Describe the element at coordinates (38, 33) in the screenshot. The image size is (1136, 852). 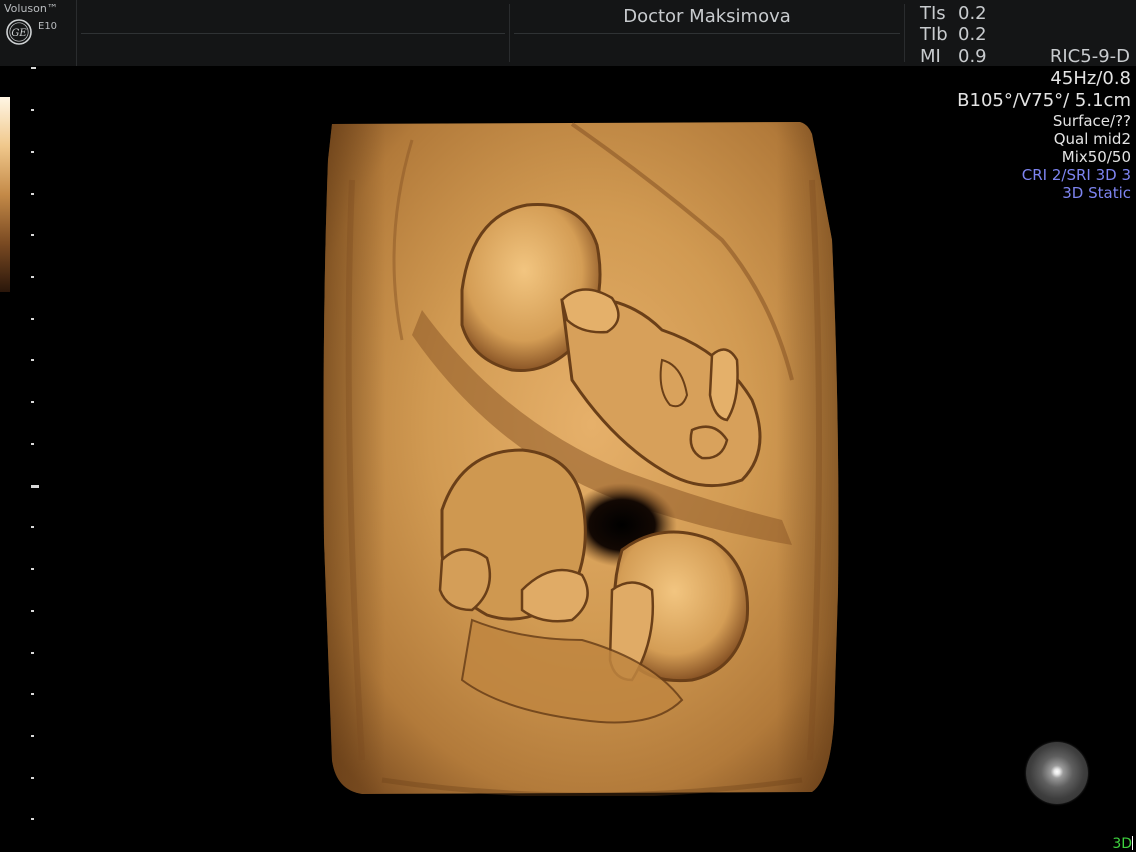
I see `brand-area: Voluson™ GE E10` at that location.